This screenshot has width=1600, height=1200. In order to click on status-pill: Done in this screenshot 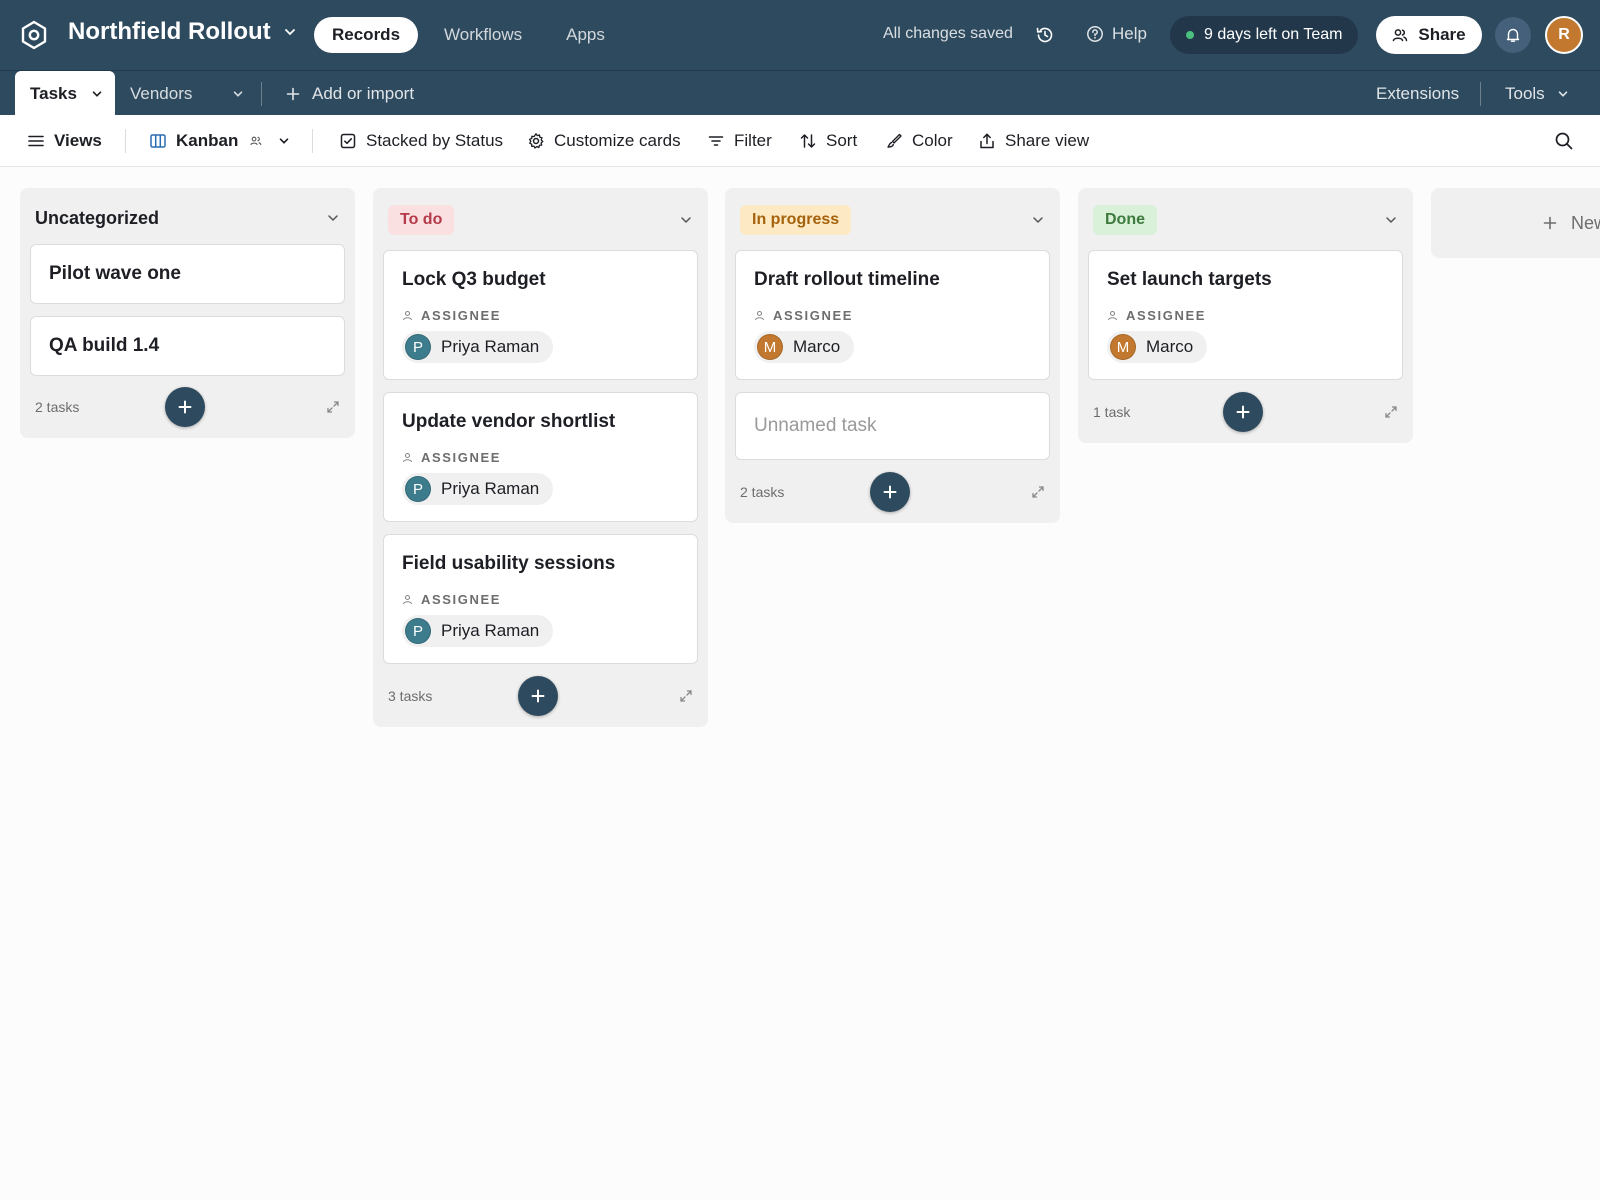, I will do `click(1125, 220)`.